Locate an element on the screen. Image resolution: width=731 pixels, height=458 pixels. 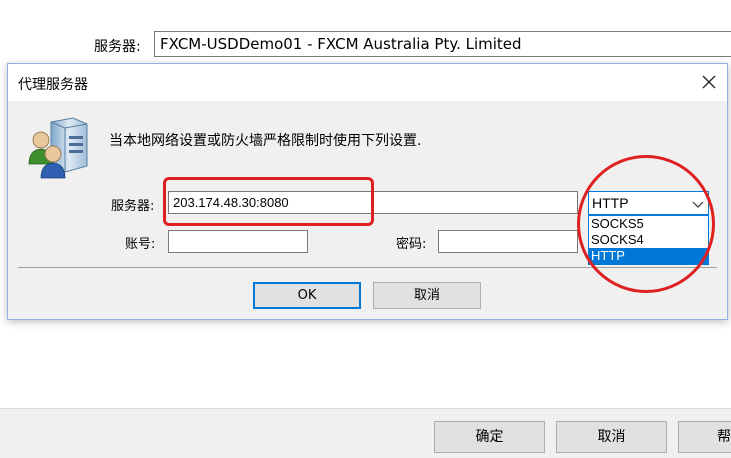
ok-button: OK is located at coordinates (307, 295).